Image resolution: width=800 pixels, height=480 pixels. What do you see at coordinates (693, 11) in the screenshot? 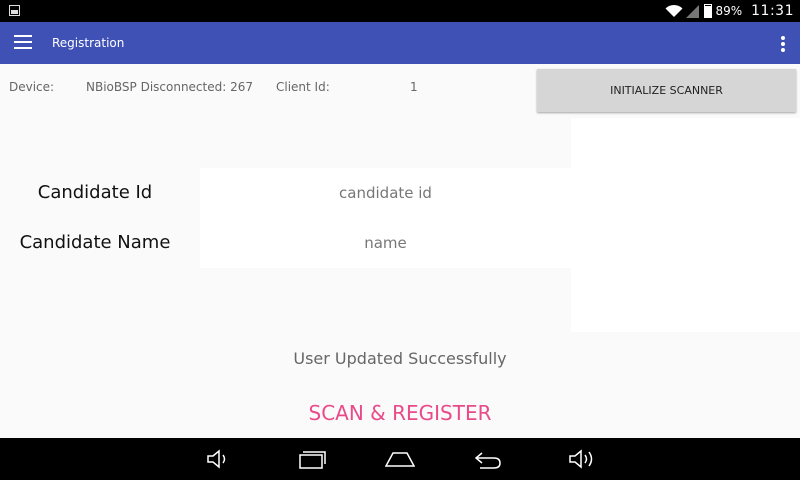
I see `signal-icon` at bounding box center [693, 11].